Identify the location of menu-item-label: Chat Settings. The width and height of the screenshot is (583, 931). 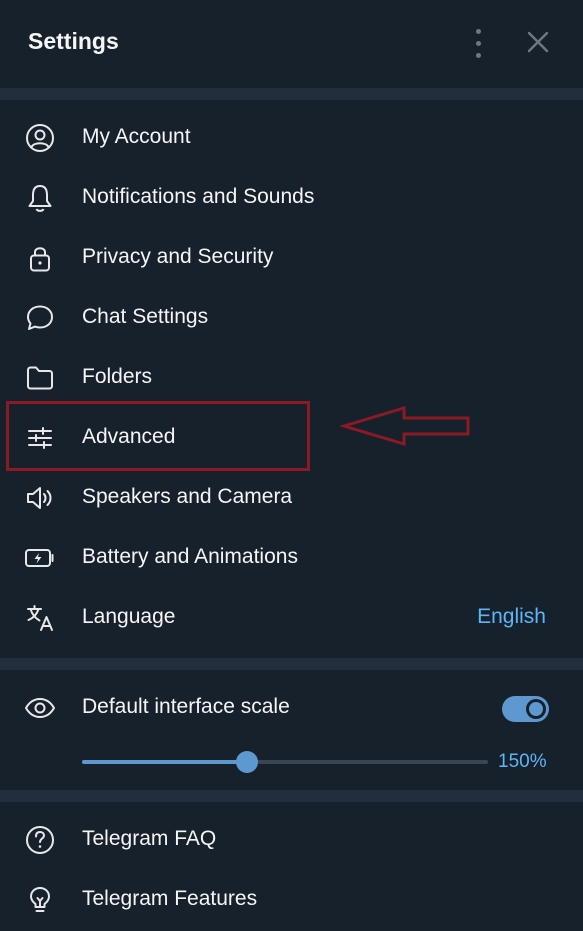
(145, 316).